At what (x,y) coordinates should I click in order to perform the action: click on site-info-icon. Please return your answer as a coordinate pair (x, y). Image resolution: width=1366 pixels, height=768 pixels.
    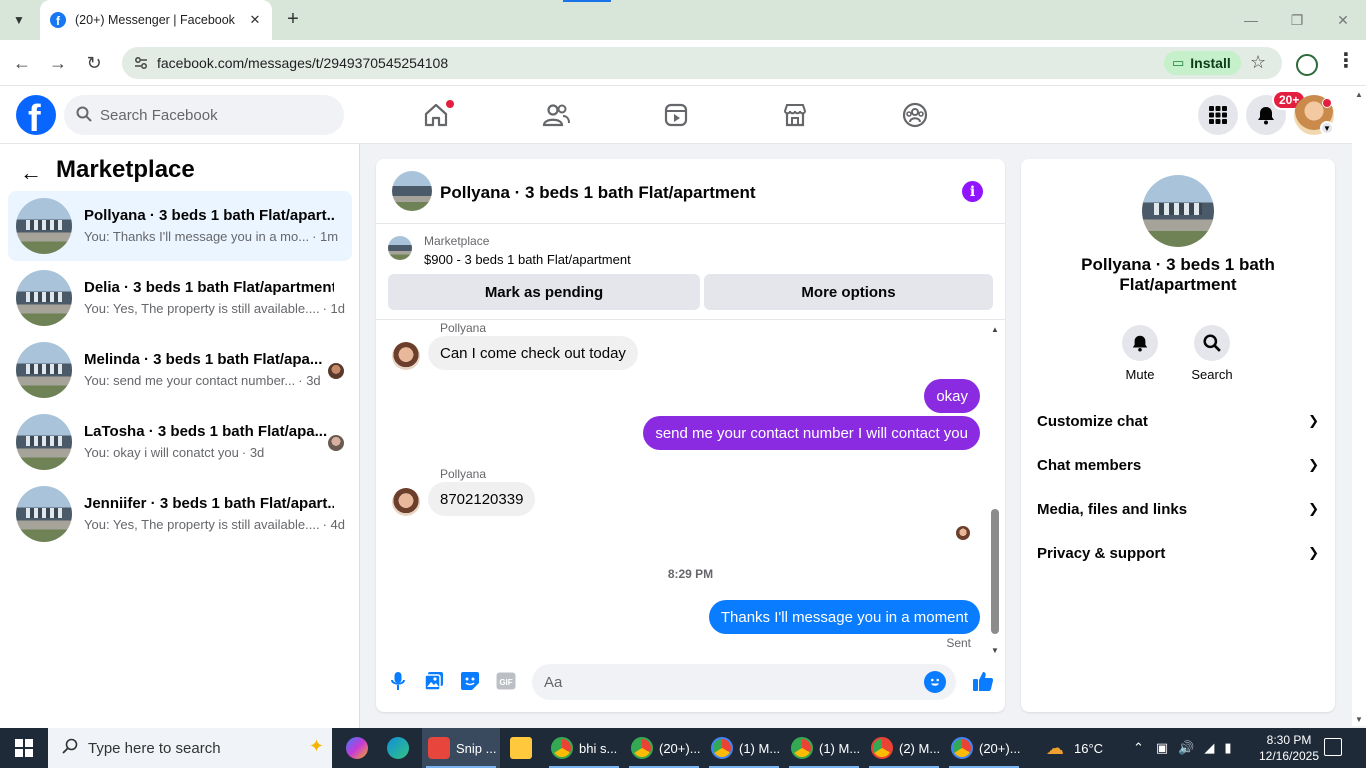
    Looking at the image, I should click on (141, 63).